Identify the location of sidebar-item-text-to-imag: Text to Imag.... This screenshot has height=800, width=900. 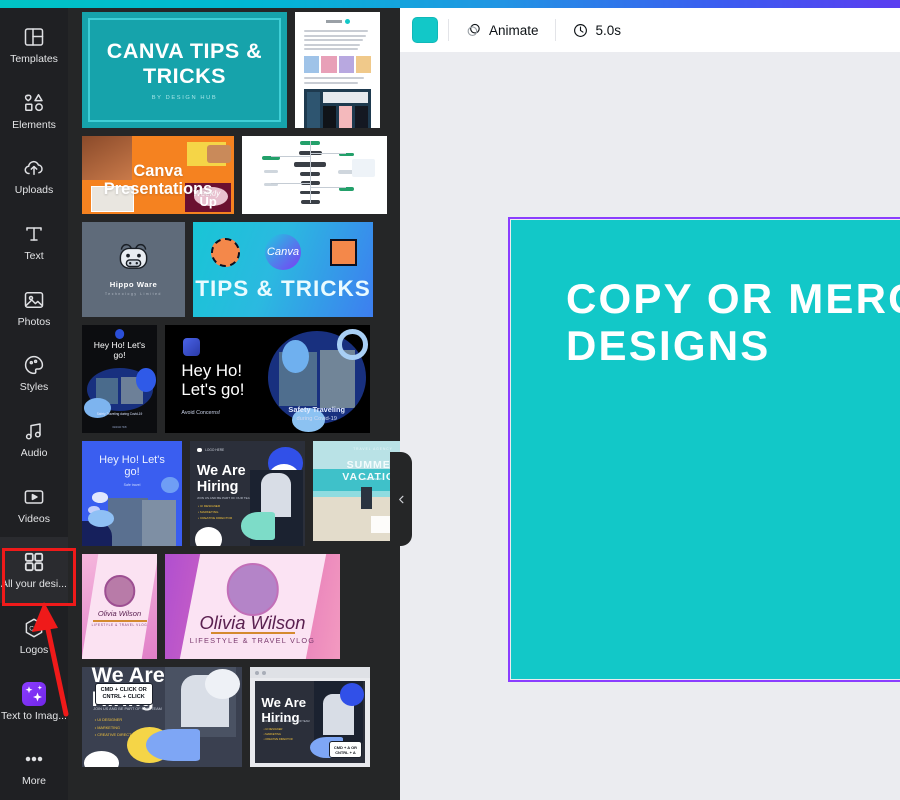
(34, 702).